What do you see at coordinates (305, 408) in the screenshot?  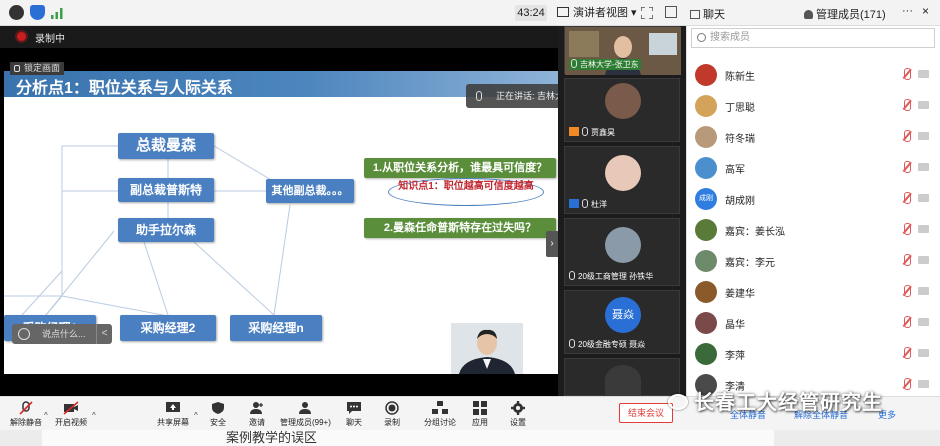 I see `members-icon` at bounding box center [305, 408].